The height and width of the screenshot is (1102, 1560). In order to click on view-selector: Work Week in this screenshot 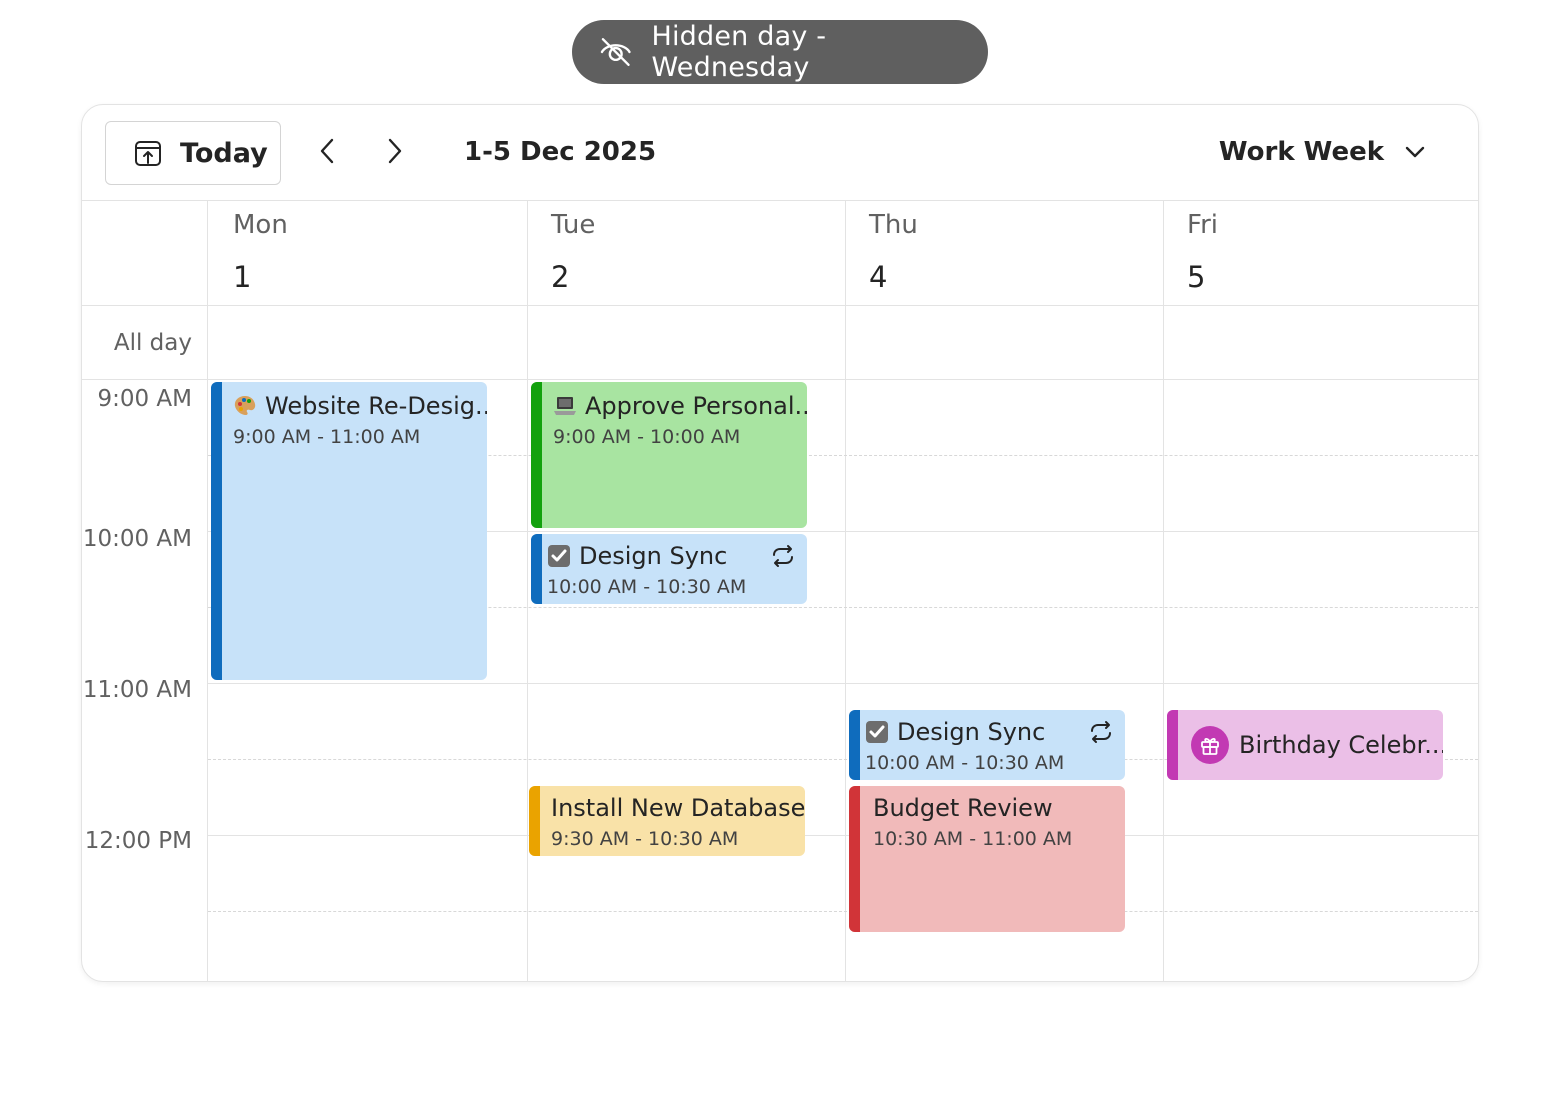, I will do `click(1322, 152)`.